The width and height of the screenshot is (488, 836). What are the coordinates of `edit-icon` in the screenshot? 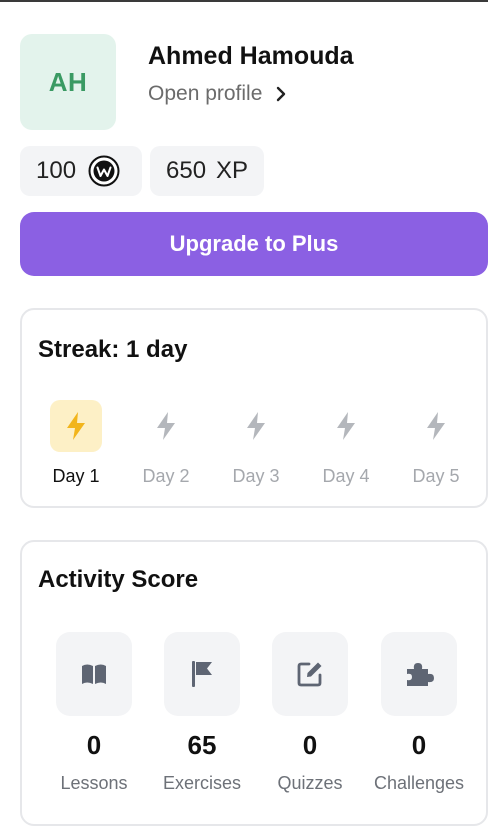 It's located at (309, 674).